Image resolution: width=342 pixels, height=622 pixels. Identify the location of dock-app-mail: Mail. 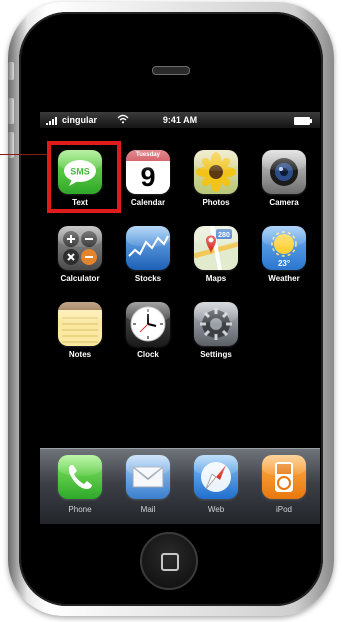
(148, 489).